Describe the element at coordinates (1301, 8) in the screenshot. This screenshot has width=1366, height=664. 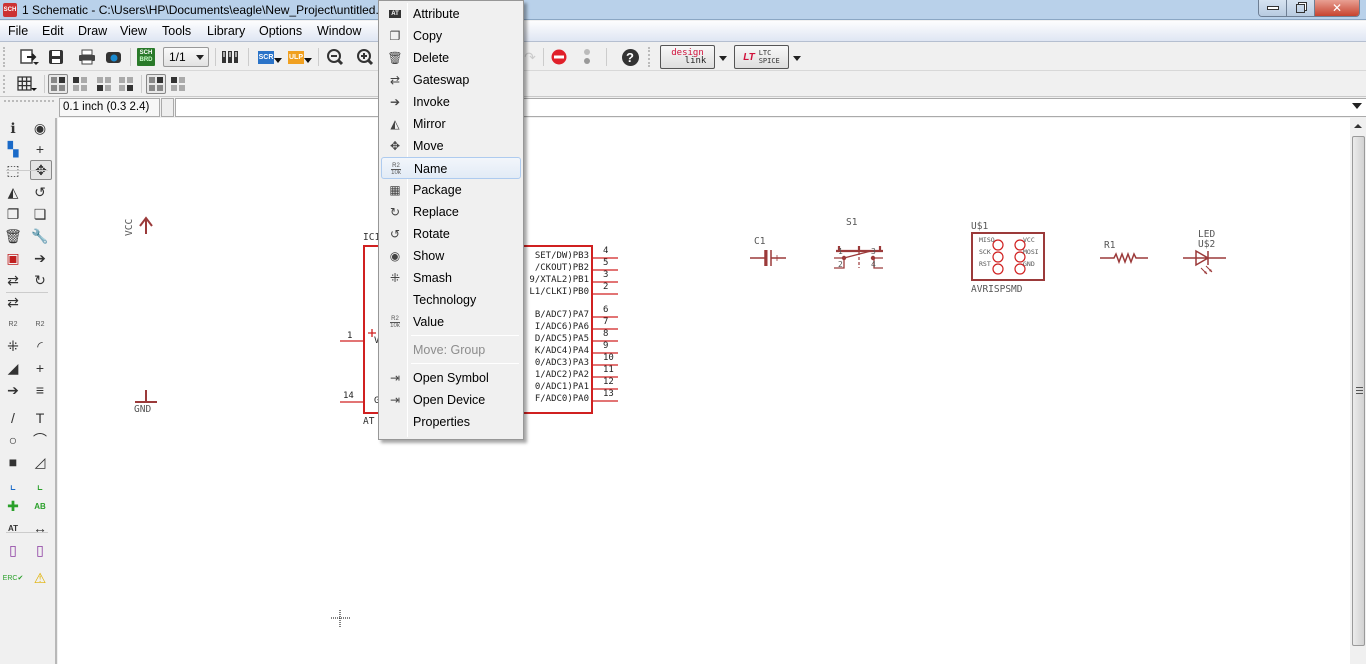
I see `restore-button` at that location.